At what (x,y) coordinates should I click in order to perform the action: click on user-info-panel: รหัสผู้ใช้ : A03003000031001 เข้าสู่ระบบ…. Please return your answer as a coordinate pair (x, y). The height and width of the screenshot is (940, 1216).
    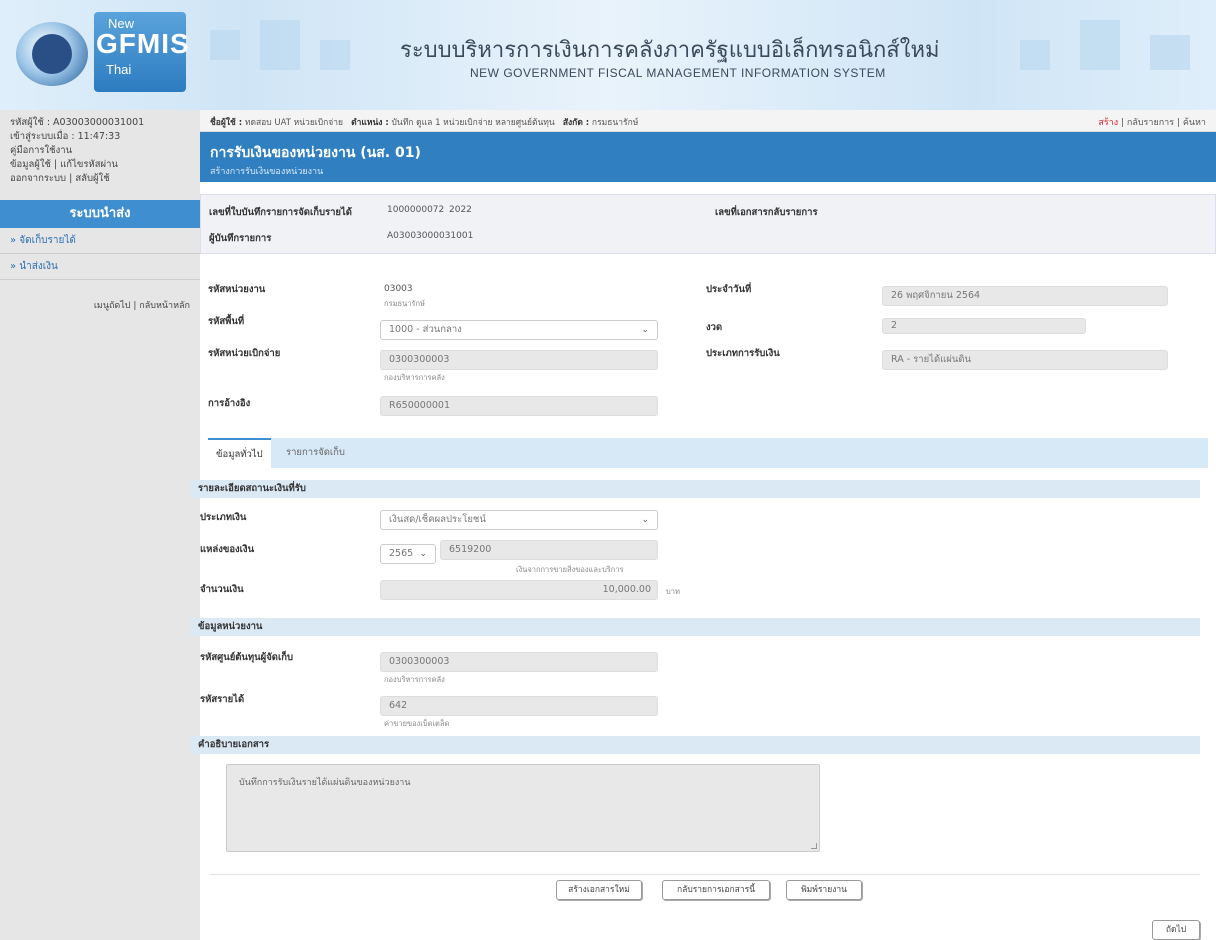
    Looking at the image, I should click on (100, 148).